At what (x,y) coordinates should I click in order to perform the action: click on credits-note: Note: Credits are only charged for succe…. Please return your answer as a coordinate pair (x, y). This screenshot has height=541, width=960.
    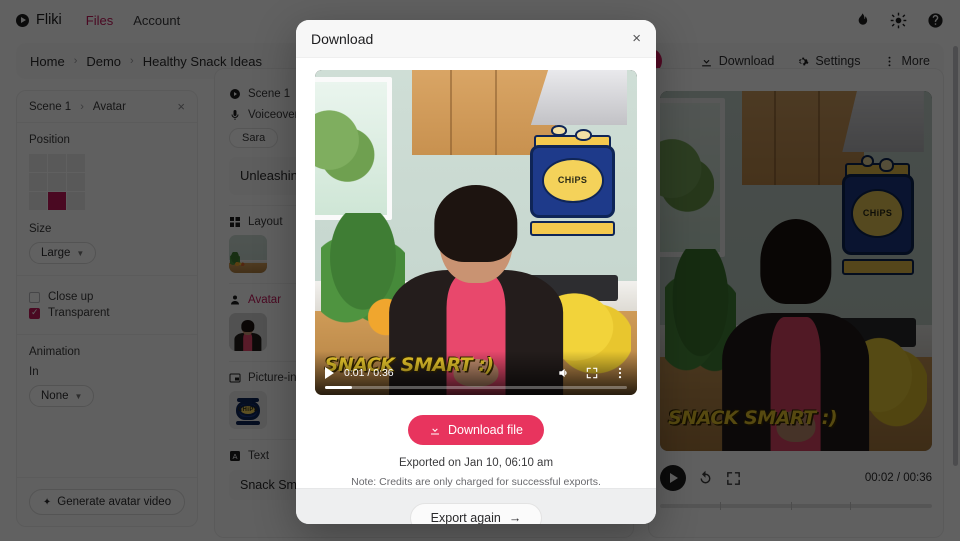
    Looking at the image, I should click on (476, 482).